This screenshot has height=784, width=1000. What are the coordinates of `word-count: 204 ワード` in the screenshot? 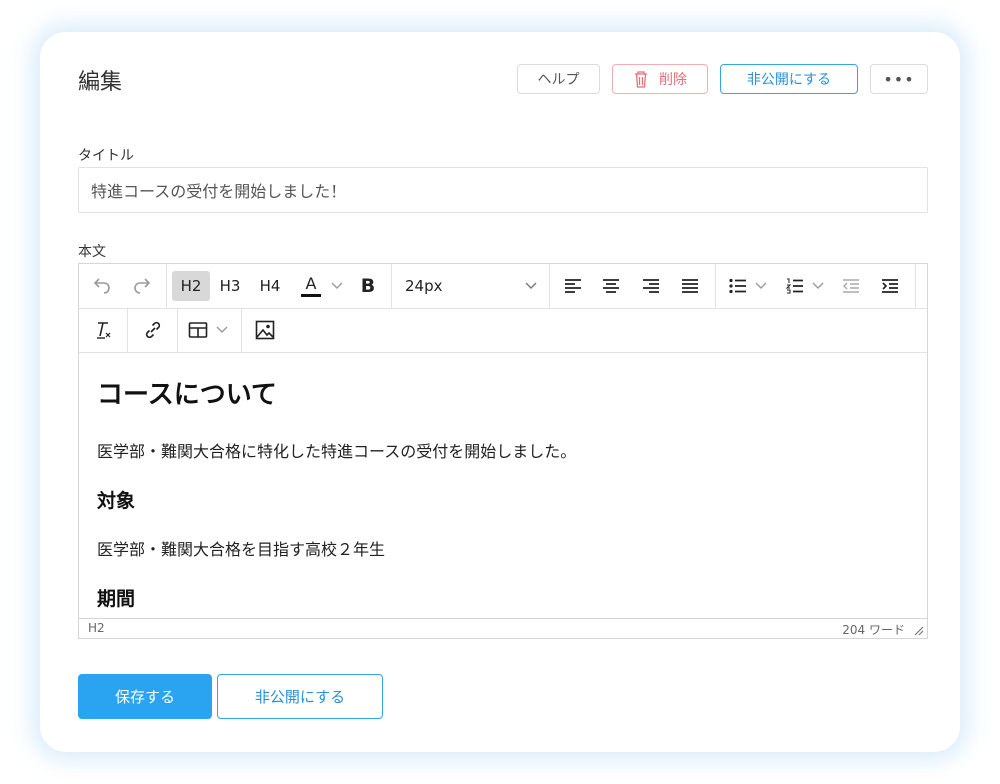 It's located at (873, 630).